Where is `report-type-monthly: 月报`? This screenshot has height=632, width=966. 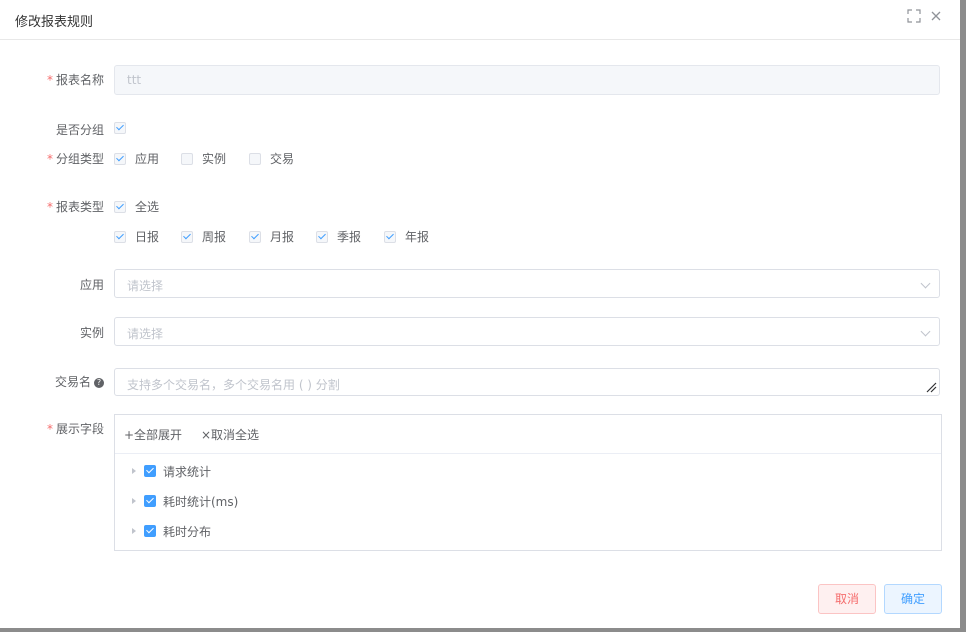 report-type-monthly: 月报 is located at coordinates (271, 236).